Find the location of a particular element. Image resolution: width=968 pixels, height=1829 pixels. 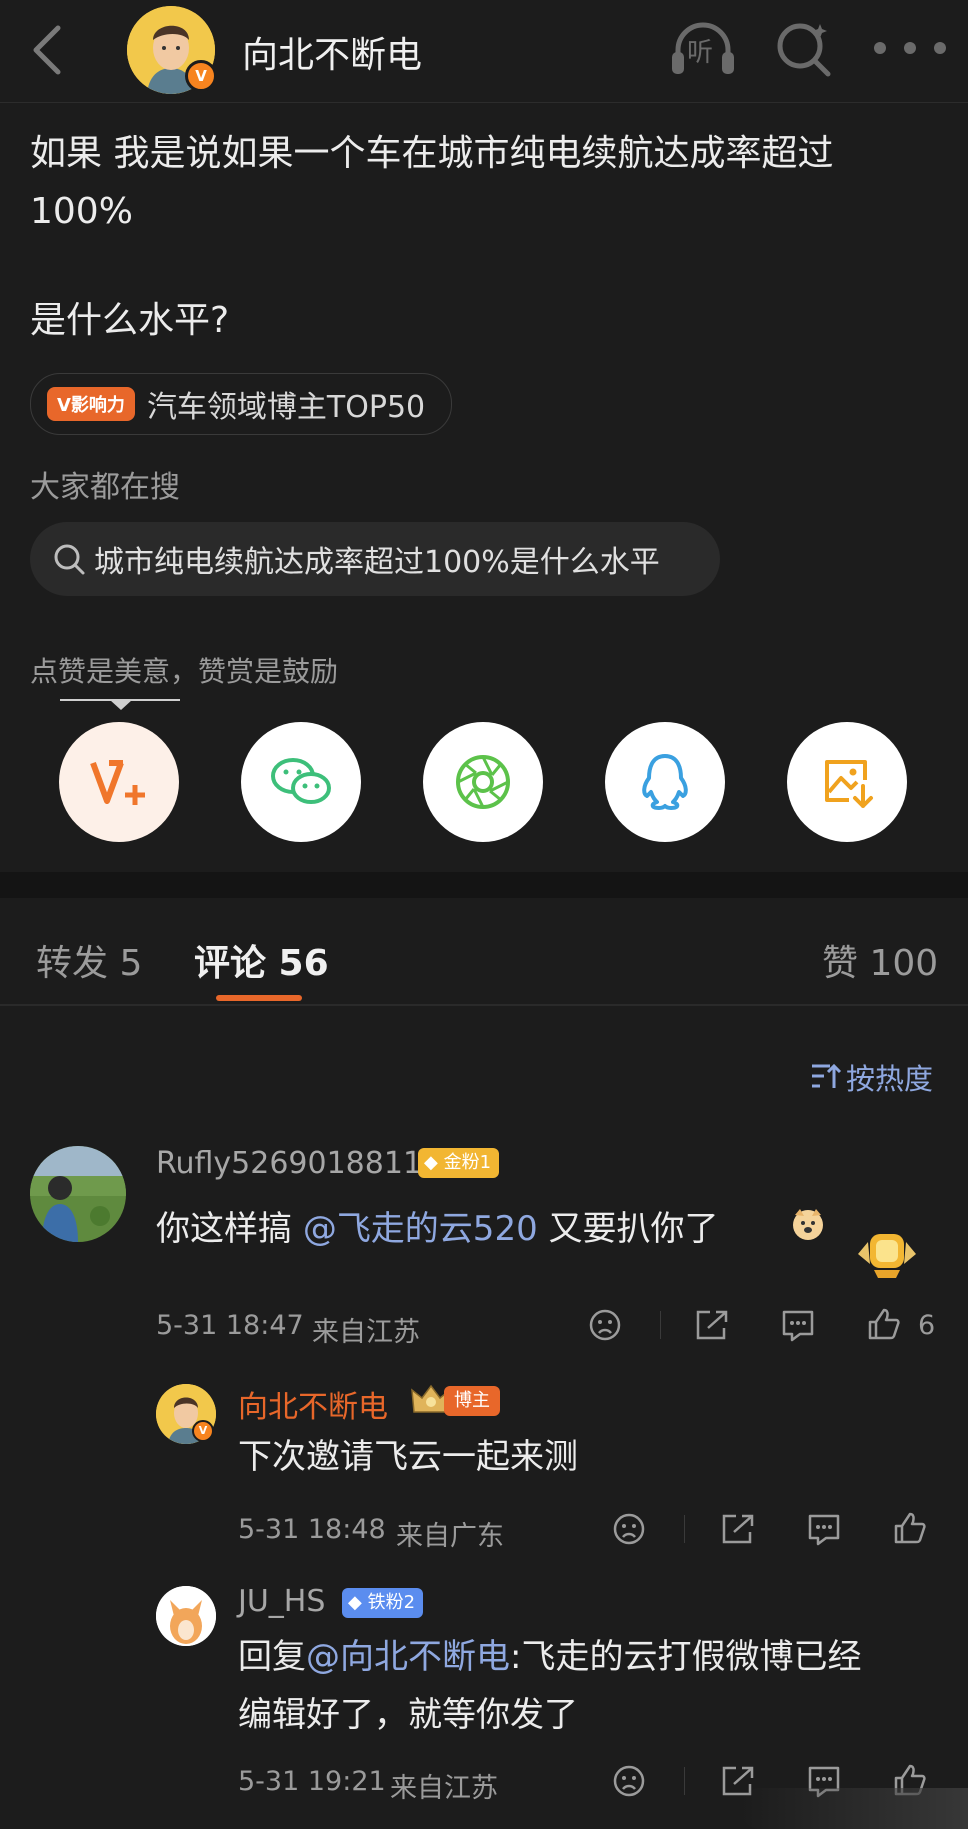

share-qq-button is located at coordinates (665, 782).